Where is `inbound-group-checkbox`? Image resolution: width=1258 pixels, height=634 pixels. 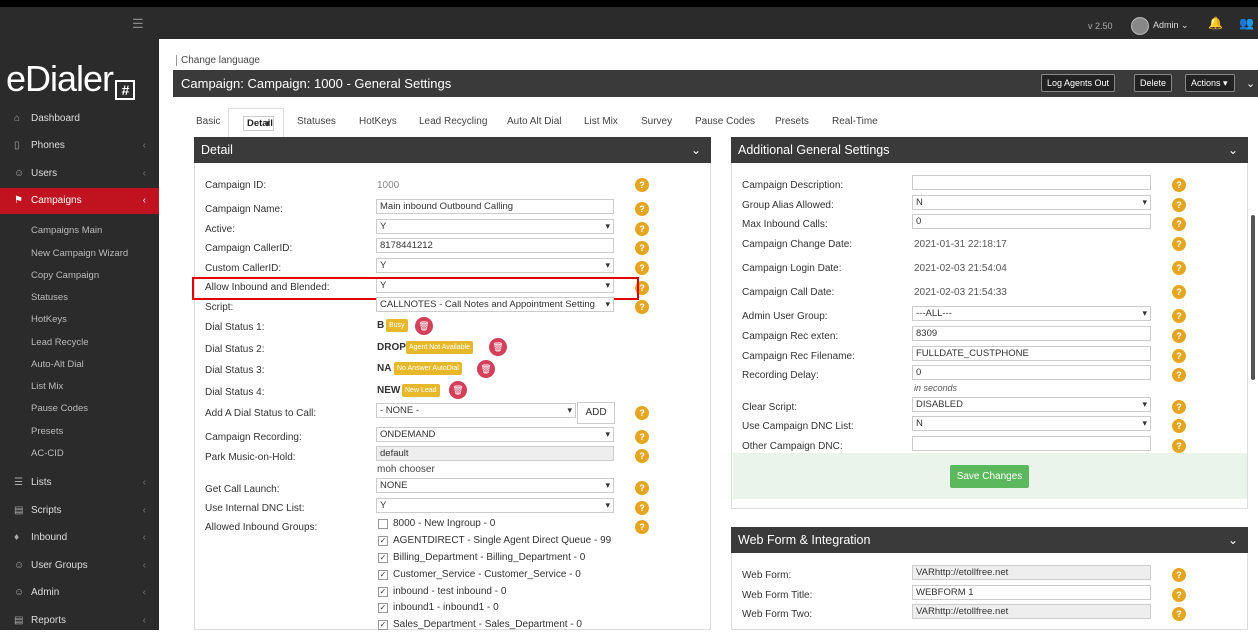 inbound-group-checkbox is located at coordinates (383, 524).